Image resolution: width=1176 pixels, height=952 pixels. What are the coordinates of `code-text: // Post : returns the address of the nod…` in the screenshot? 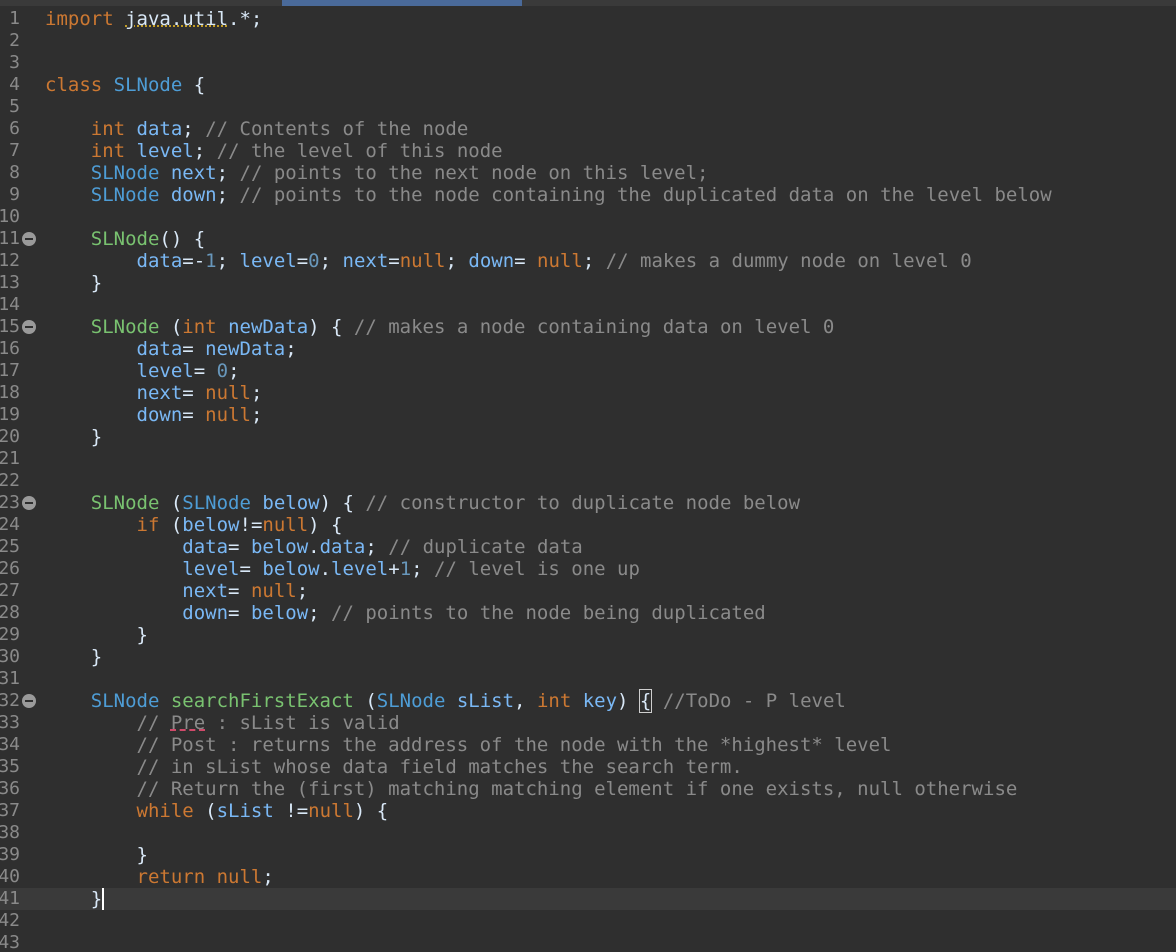 It's located at (468, 745).